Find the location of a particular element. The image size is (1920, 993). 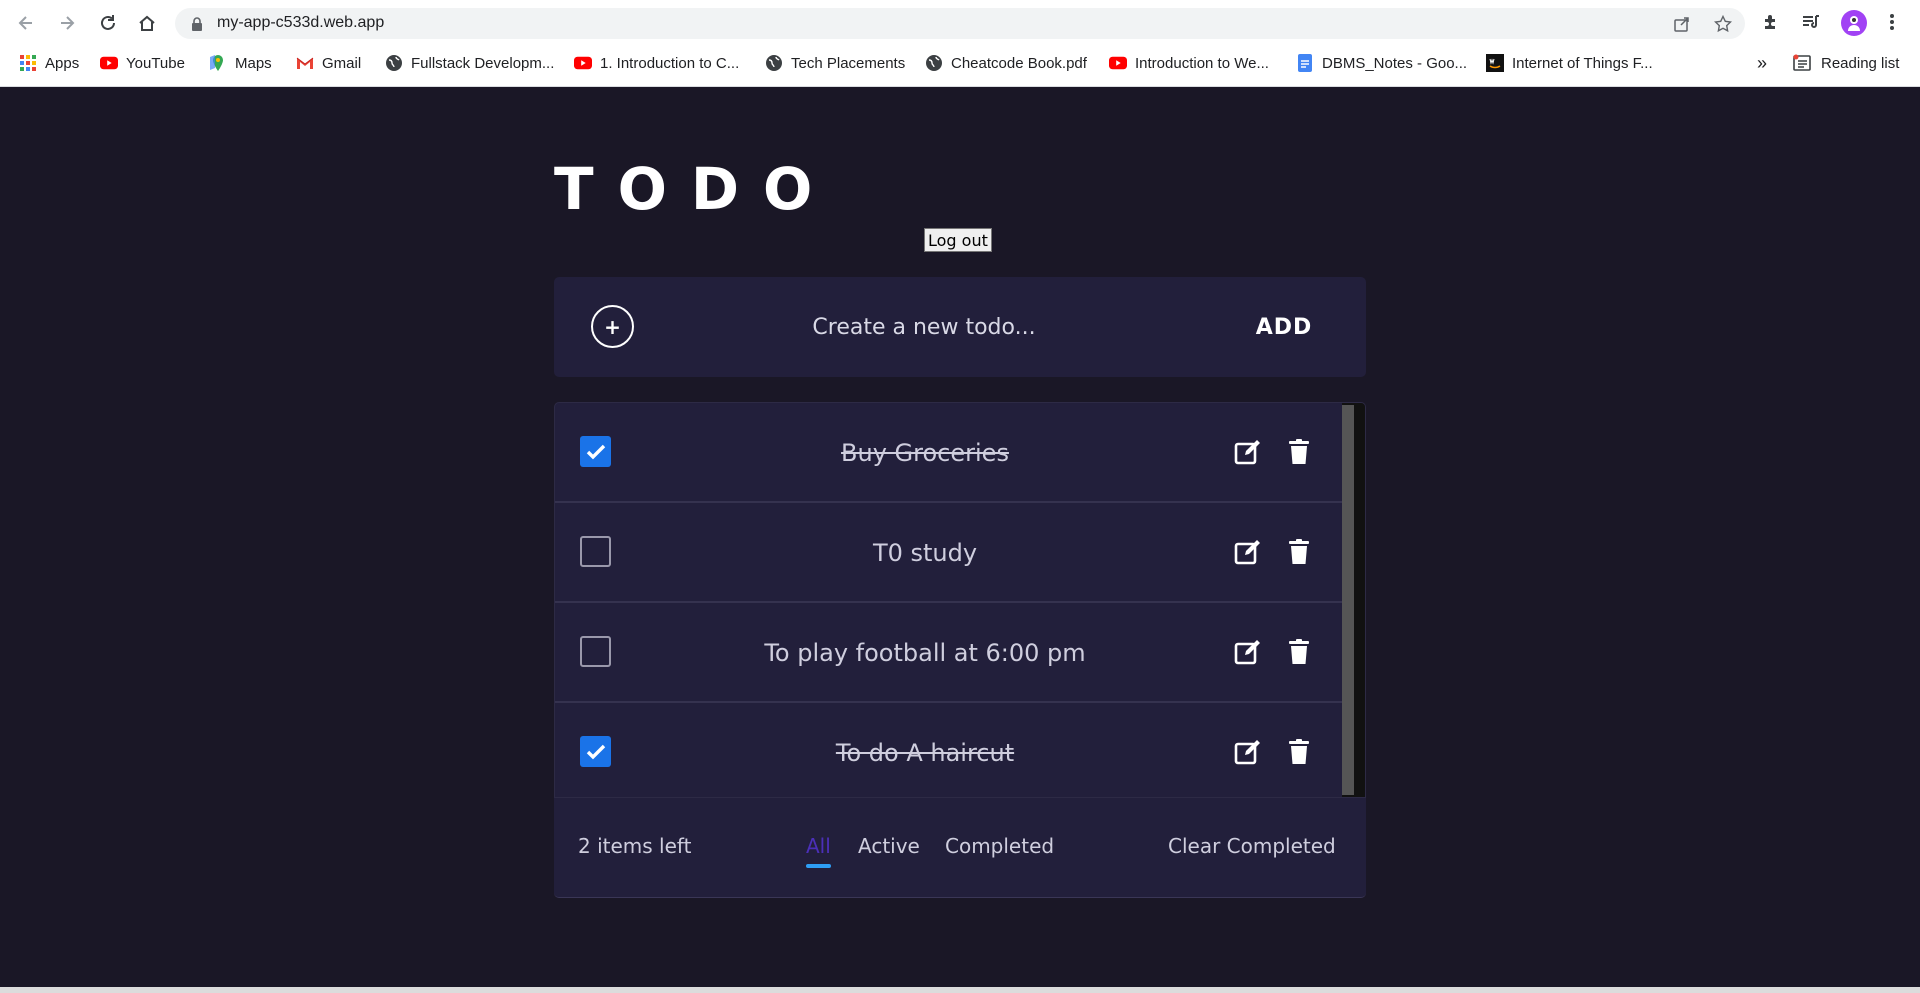

home-button is located at coordinates (147, 23).